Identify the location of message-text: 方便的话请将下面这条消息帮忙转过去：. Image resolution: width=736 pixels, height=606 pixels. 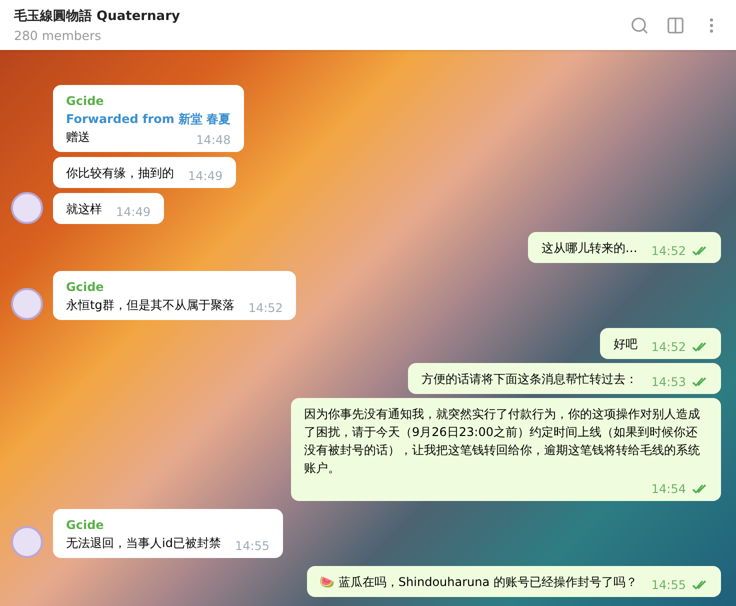
(529, 379).